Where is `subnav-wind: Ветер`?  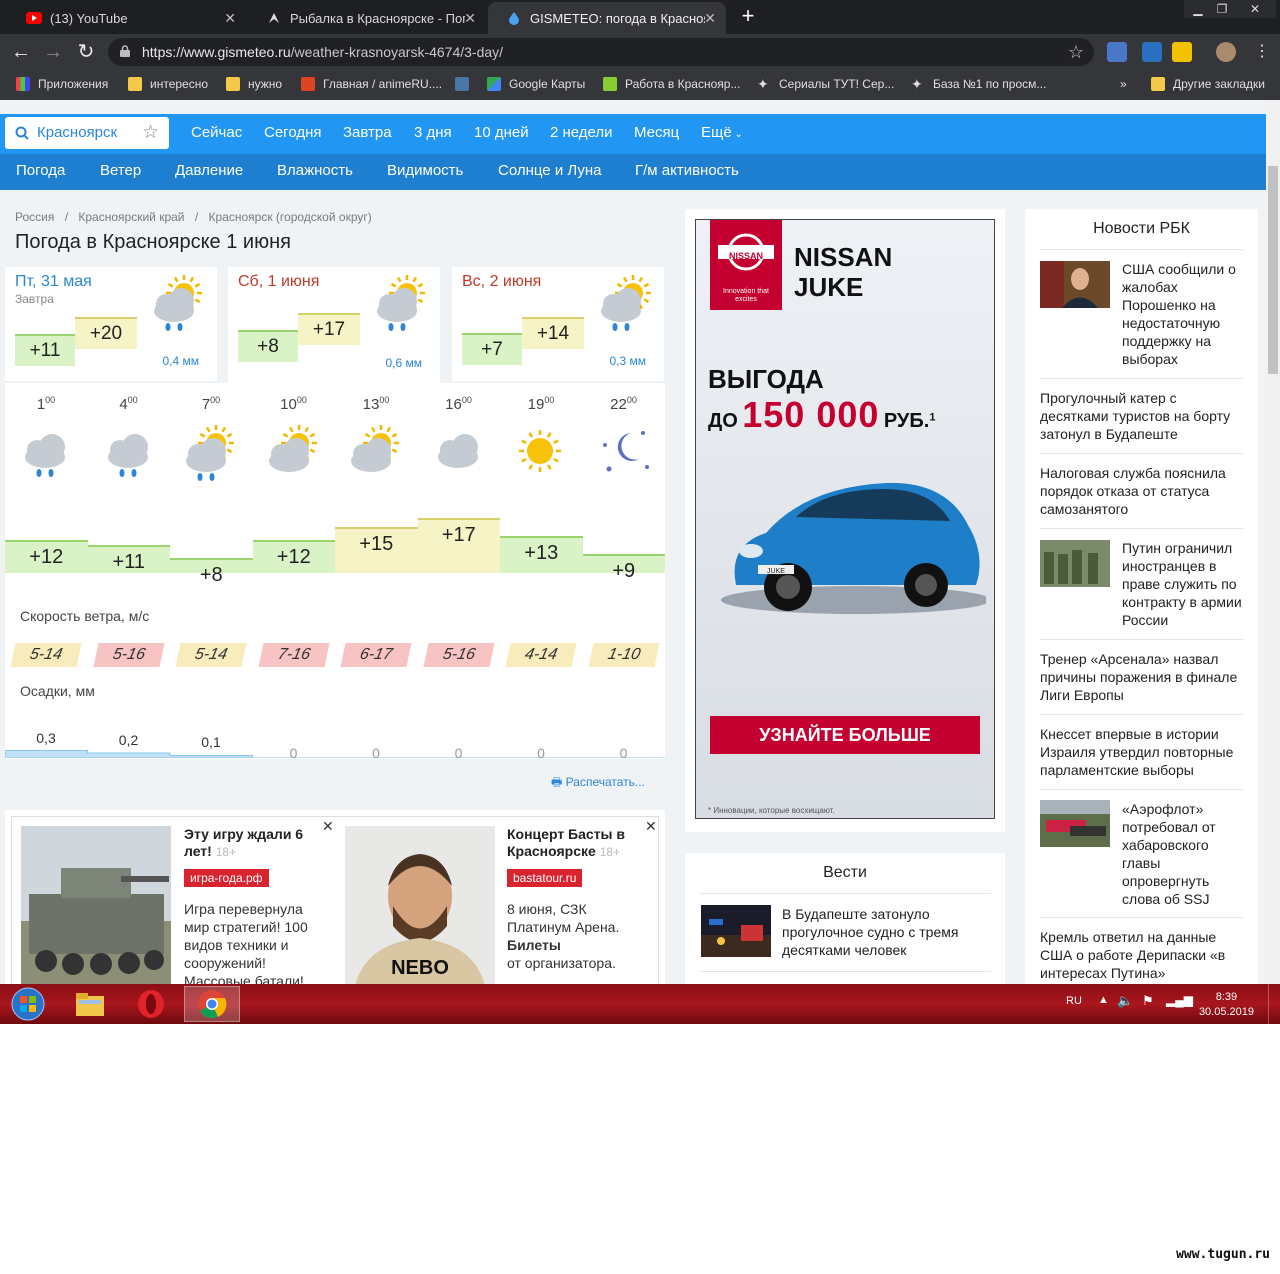
subnav-wind: Ветер is located at coordinates (120, 170).